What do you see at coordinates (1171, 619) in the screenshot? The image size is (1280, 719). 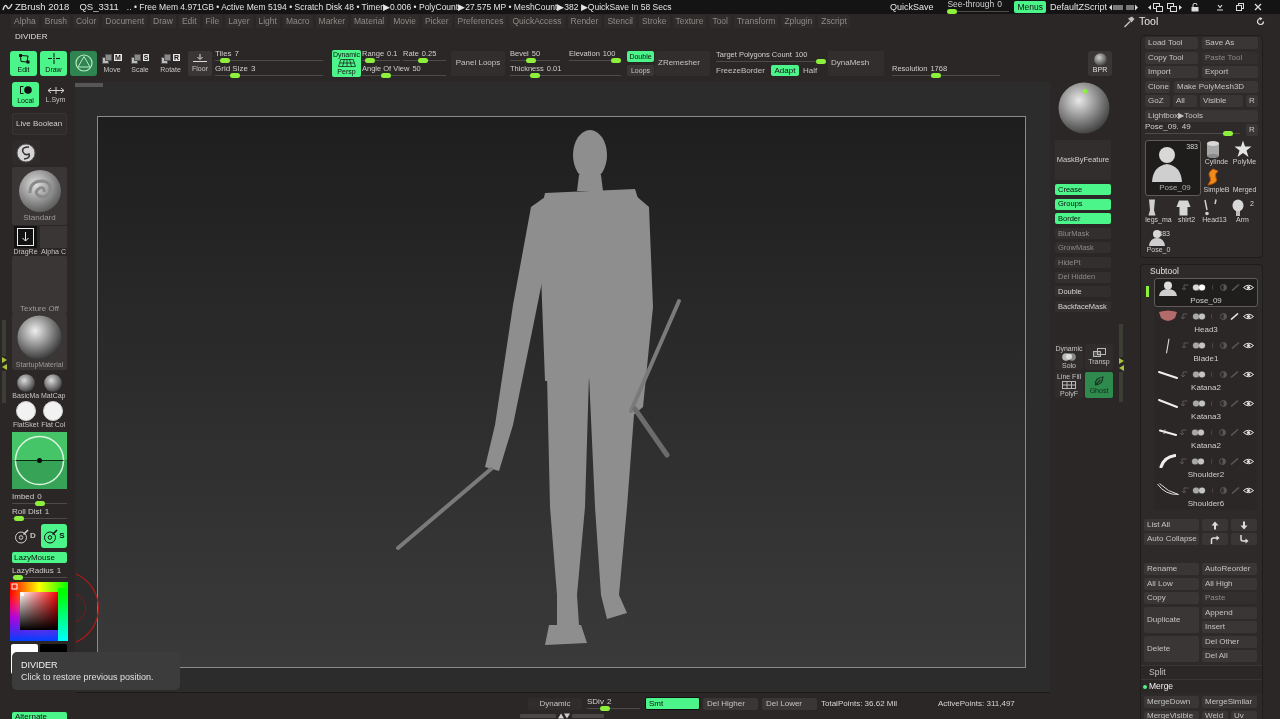 I see `duplicate-button: Duplicate` at bounding box center [1171, 619].